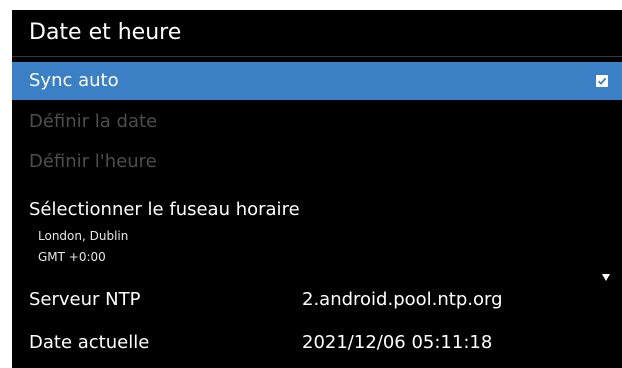  What do you see at coordinates (317, 162) in the screenshot?
I see `menu-item-set-time: Définir l'heure` at bounding box center [317, 162].